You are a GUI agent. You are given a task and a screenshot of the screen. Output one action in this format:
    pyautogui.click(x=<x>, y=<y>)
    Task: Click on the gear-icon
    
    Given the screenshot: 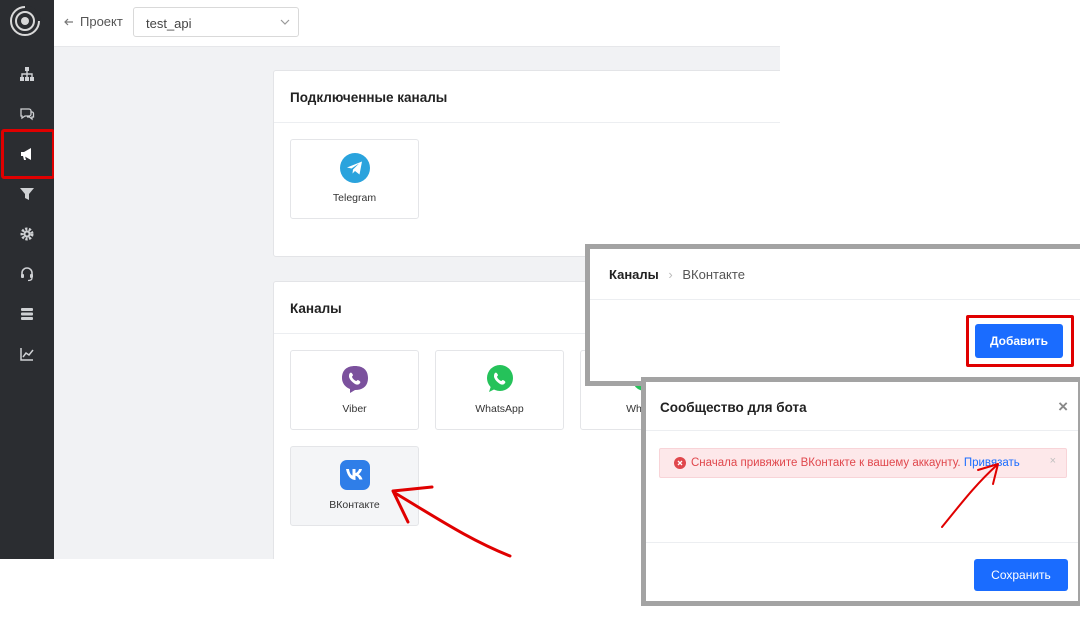 What is the action you would take?
    pyautogui.click(x=27, y=234)
    